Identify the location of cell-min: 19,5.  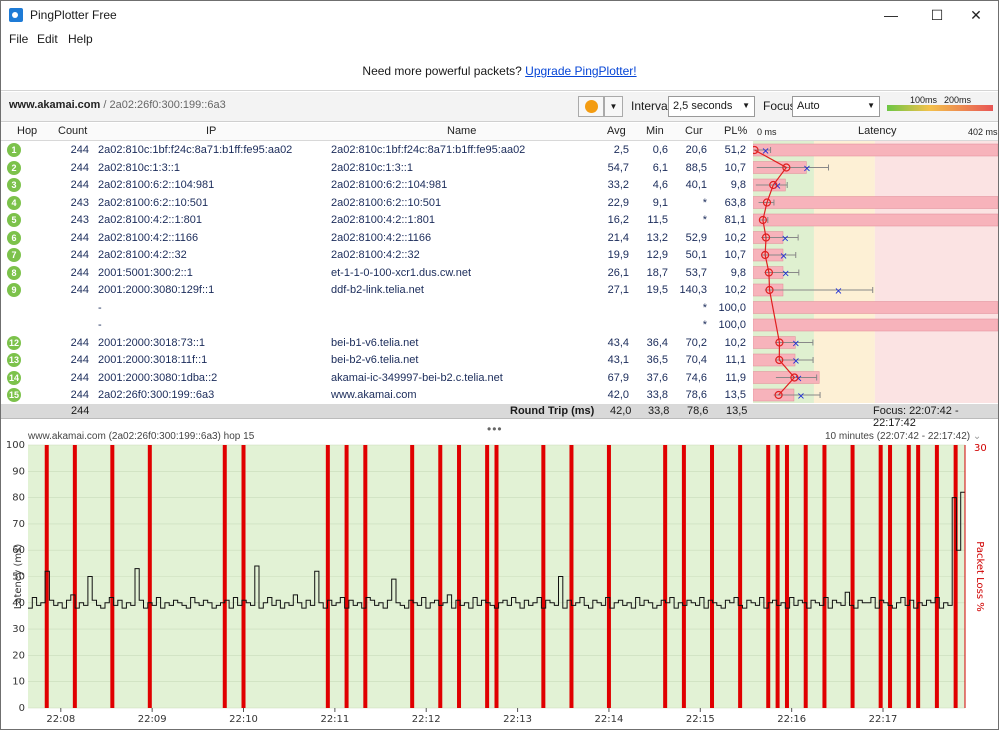
(657, 290).